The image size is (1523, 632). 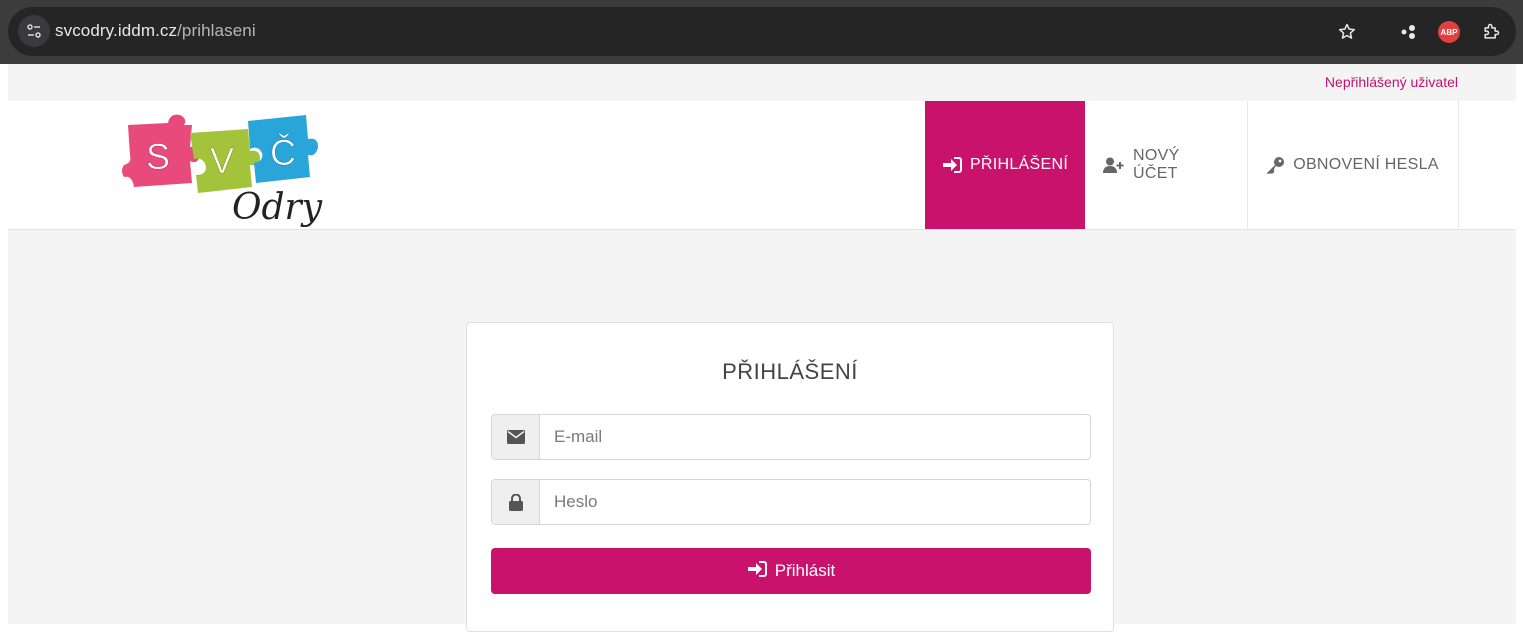 I want to click on envelope-icon, so click(x=516, y=437).